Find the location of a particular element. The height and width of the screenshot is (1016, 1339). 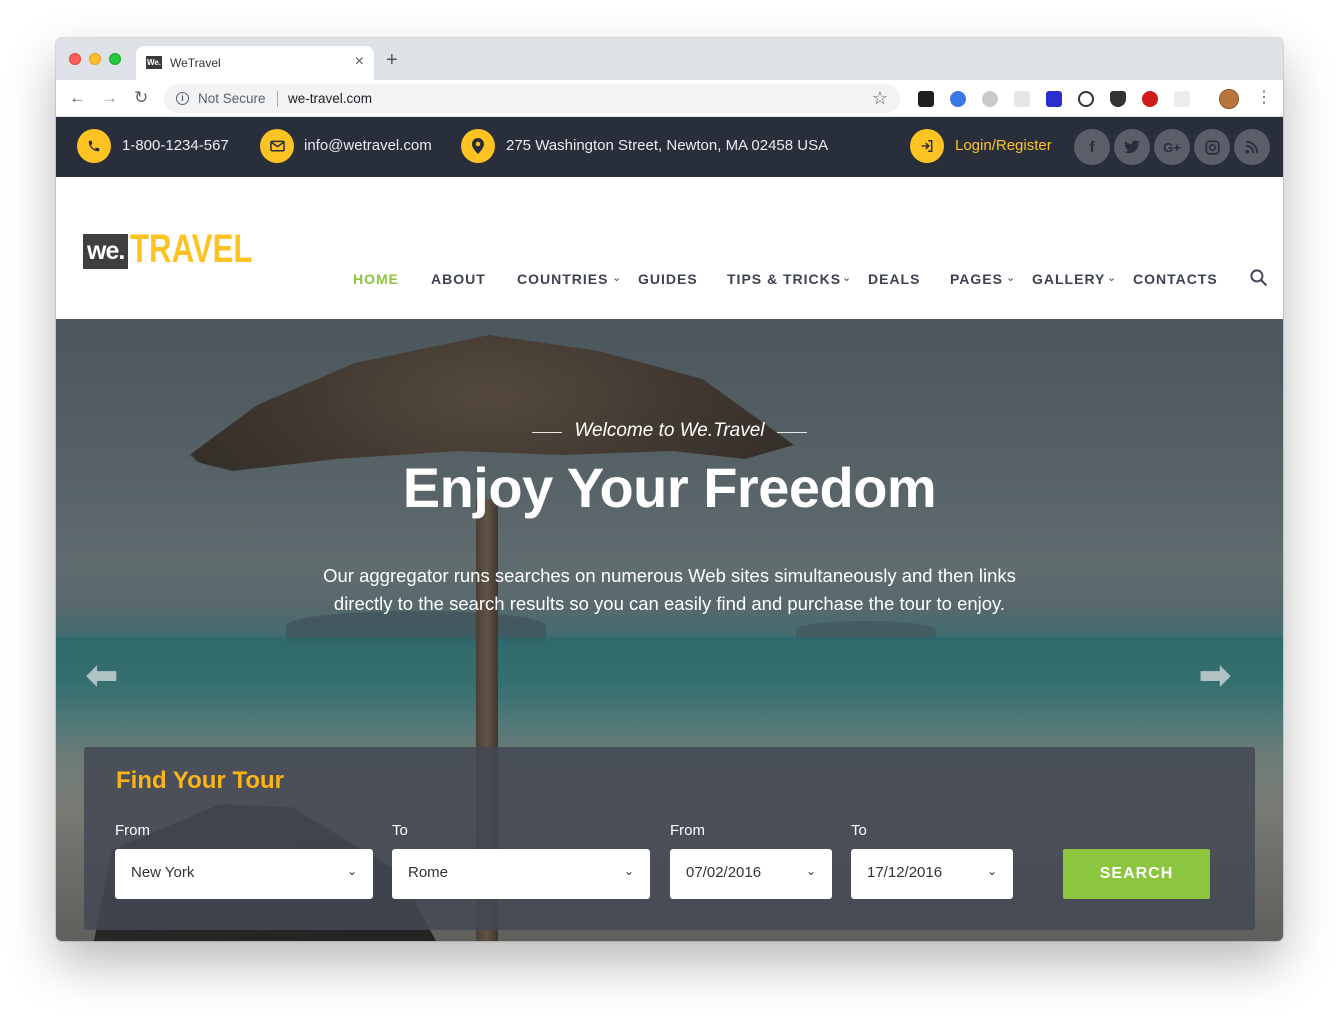

nav-about: ABOUT is located at coordinates (458, 279).